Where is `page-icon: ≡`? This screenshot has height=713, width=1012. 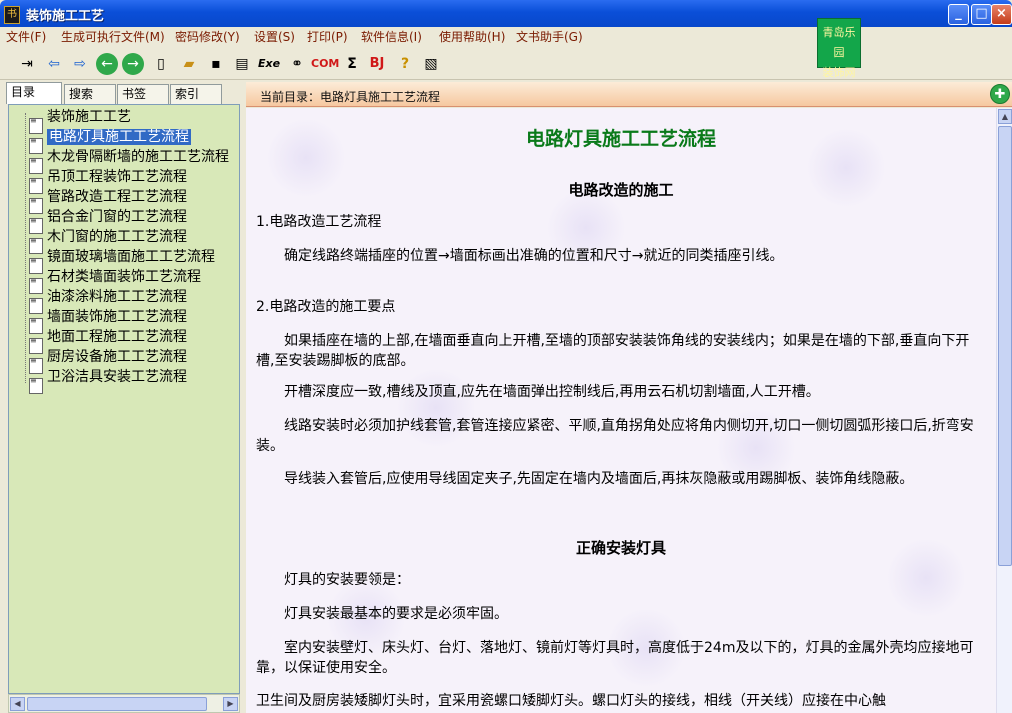 page-icon: ≡ is located at coordinates (36, 385).